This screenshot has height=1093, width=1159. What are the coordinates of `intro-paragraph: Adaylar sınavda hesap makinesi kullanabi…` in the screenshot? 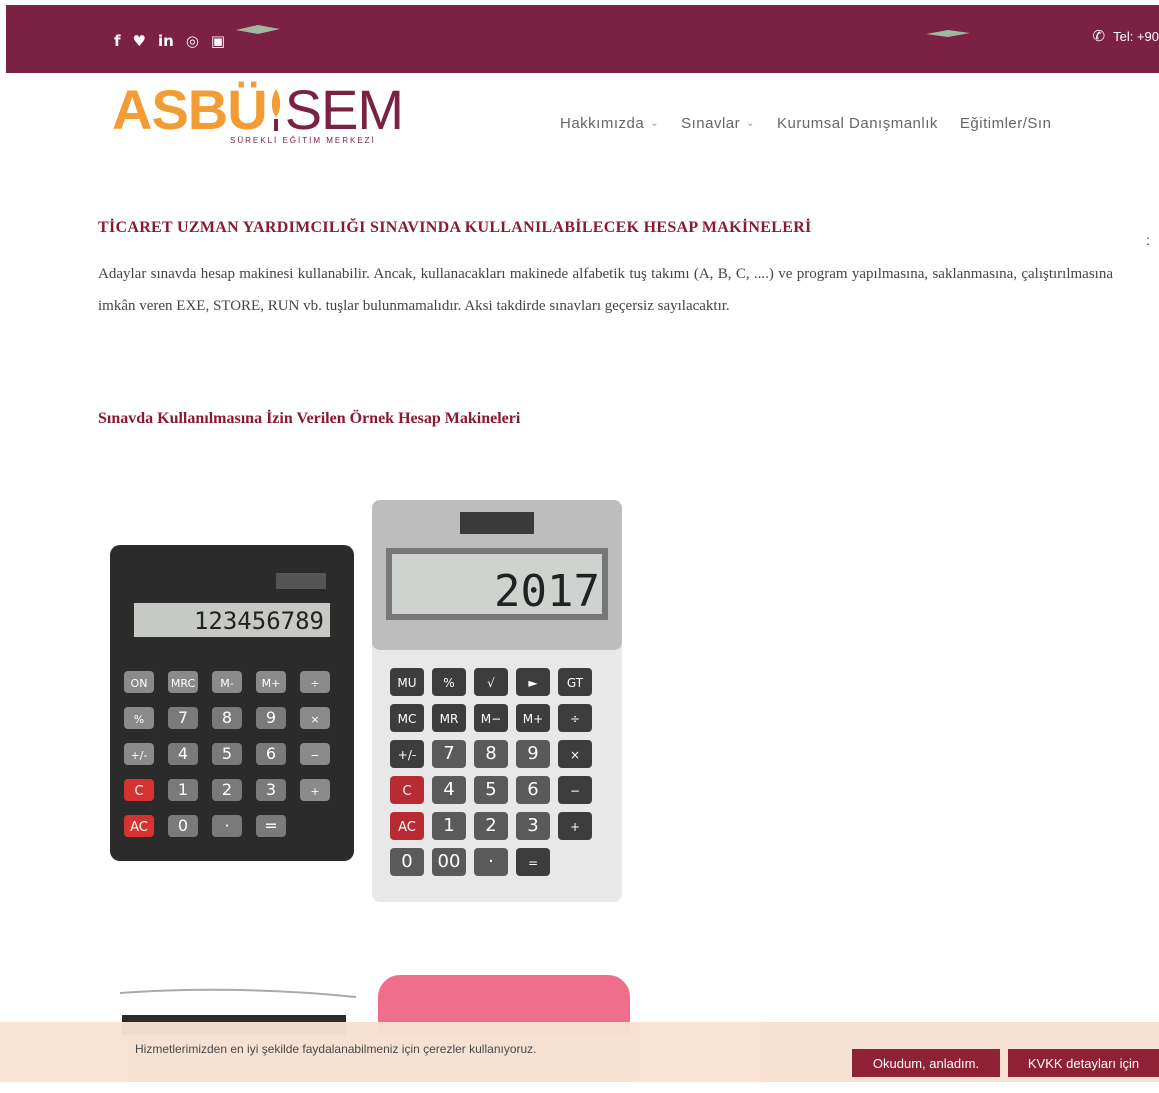 It's located at (605, 290).